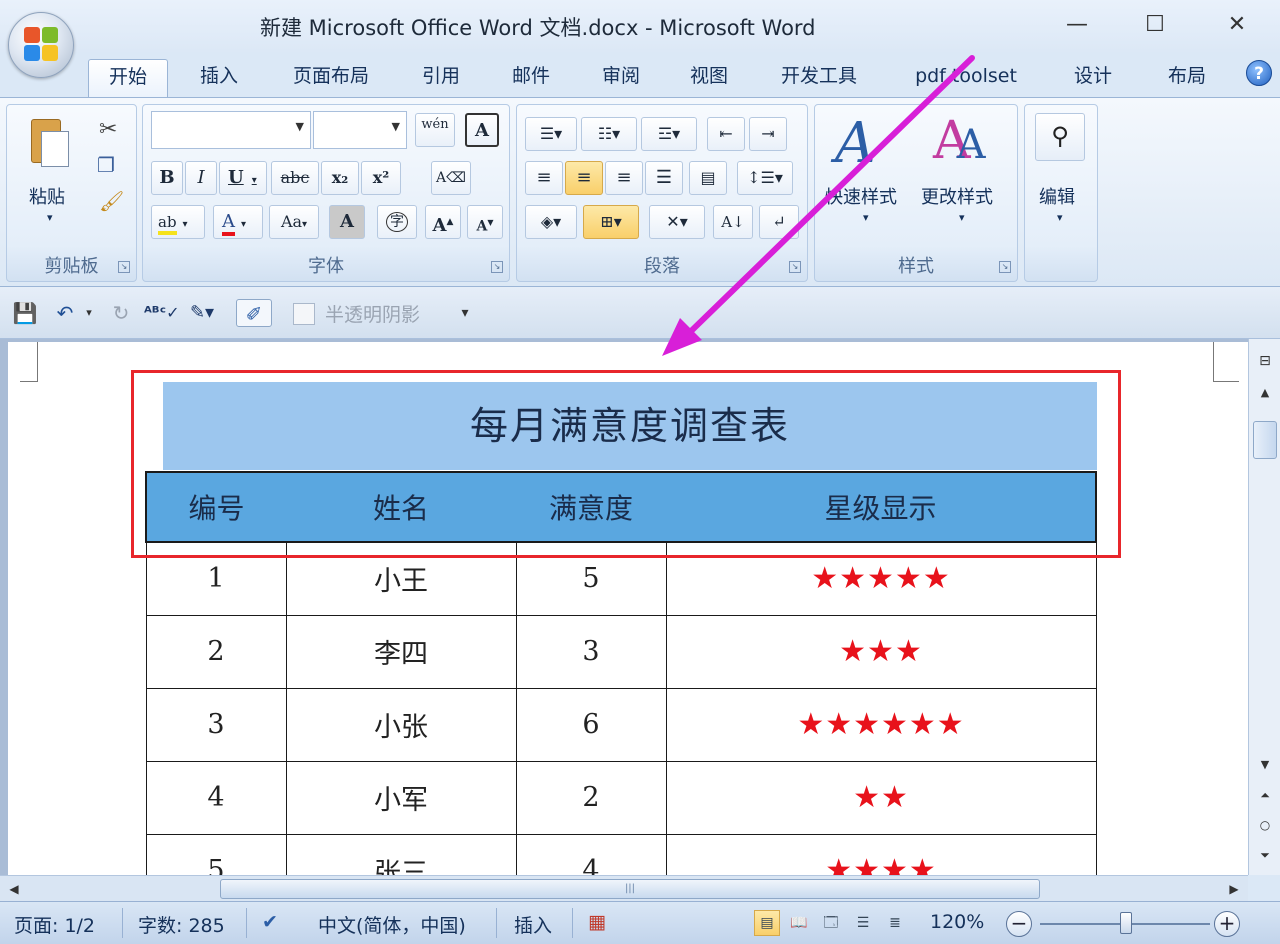  I want to click on scroll-left-icon: ◀, so click(14, 889).